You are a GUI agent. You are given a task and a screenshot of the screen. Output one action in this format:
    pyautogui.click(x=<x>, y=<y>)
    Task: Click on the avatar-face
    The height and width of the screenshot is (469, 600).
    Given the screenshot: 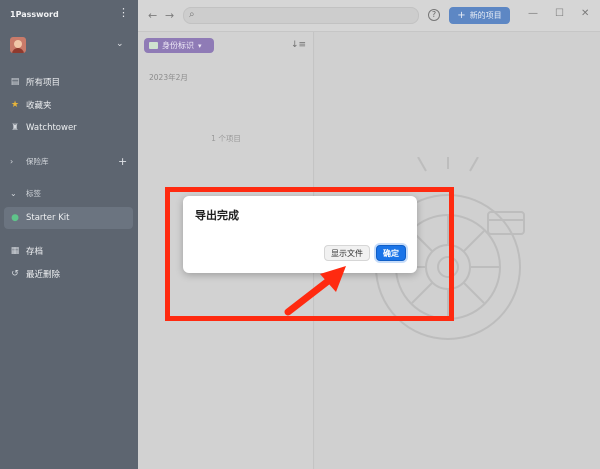 What is the action you would take?
    pyautogui.click(x=18, y=44)
    